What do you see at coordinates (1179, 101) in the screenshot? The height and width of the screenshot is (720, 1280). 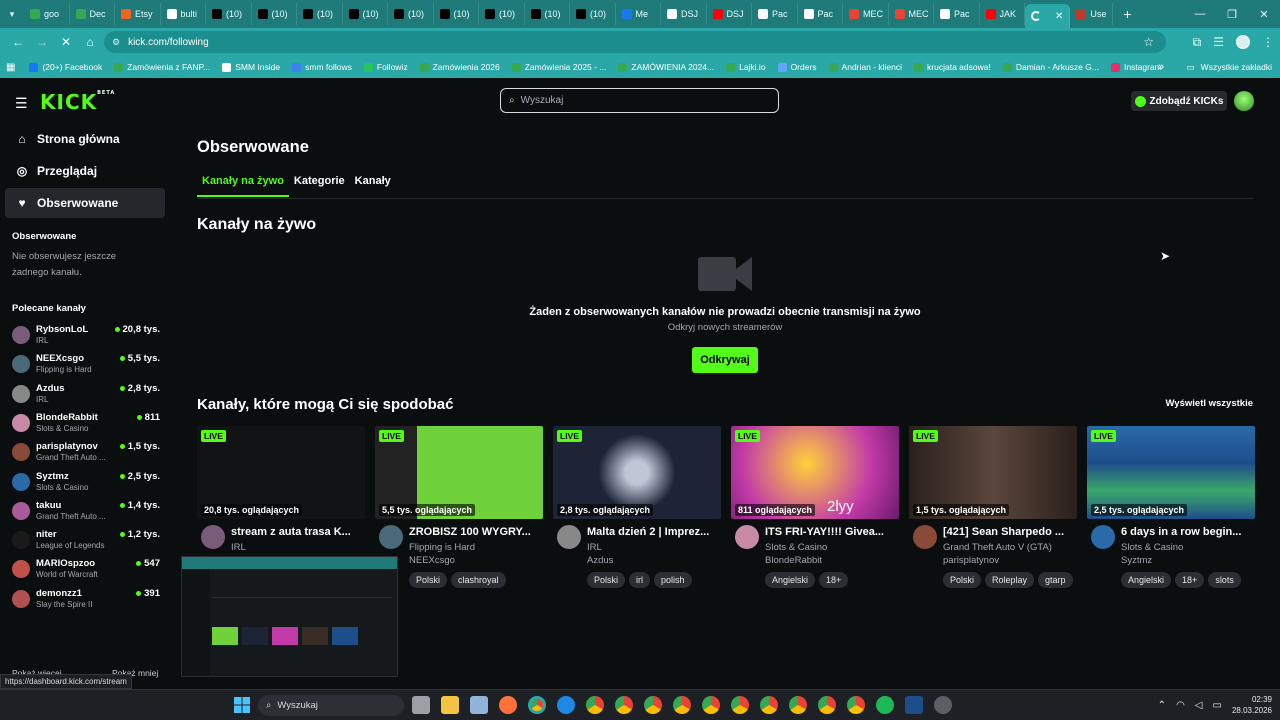 I see `get-kicks-button: Zdobądź KICKs` at bounding box center [1179, 101].